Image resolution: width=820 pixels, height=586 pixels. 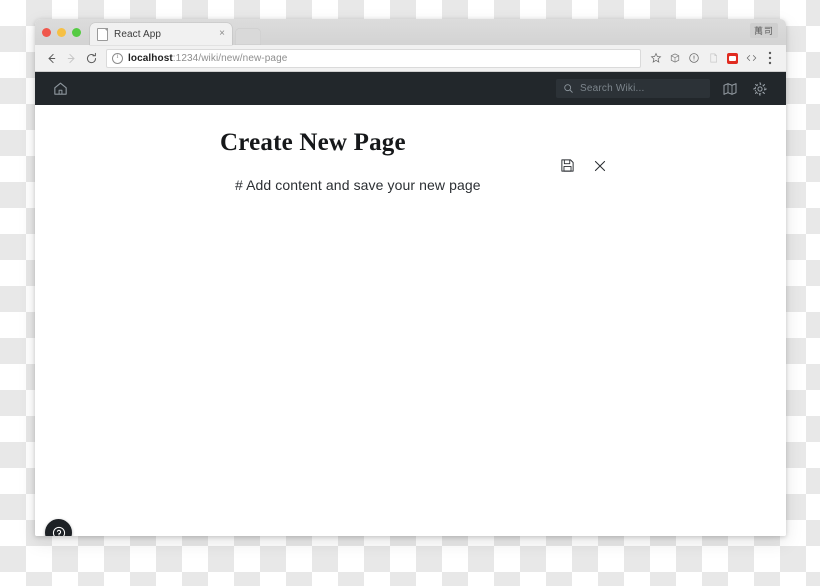 What do you see at coordinates (770, 58) in the screenshot?
I see `three-dot-menu-icon` at bounding box center [770, 58].